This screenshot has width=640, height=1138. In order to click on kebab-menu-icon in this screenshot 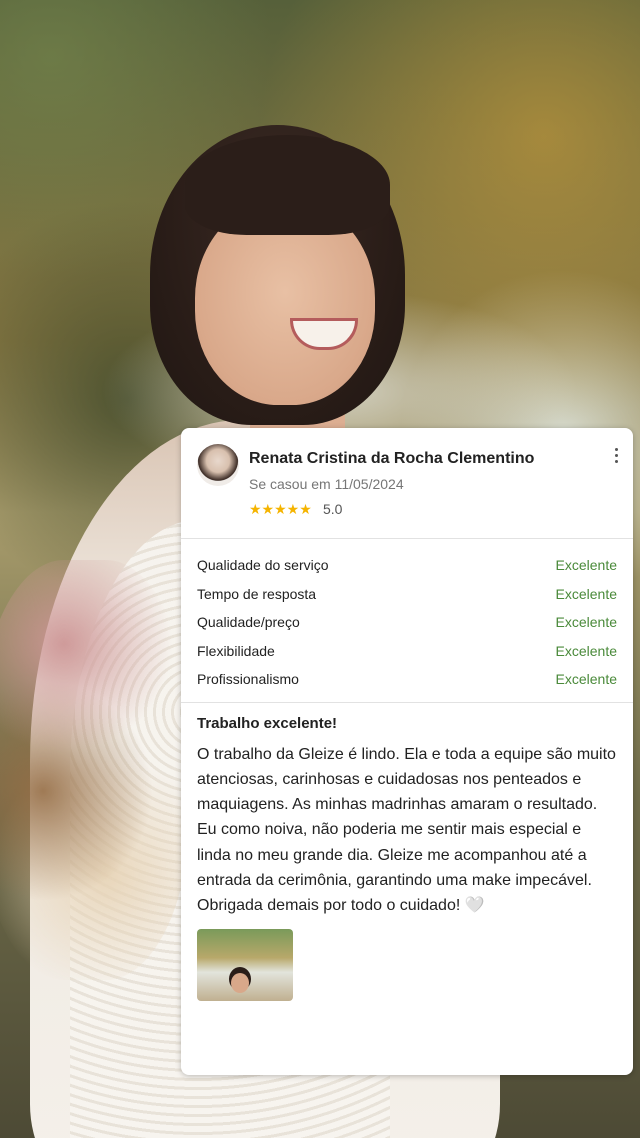, I will do `click(617, 455)`.